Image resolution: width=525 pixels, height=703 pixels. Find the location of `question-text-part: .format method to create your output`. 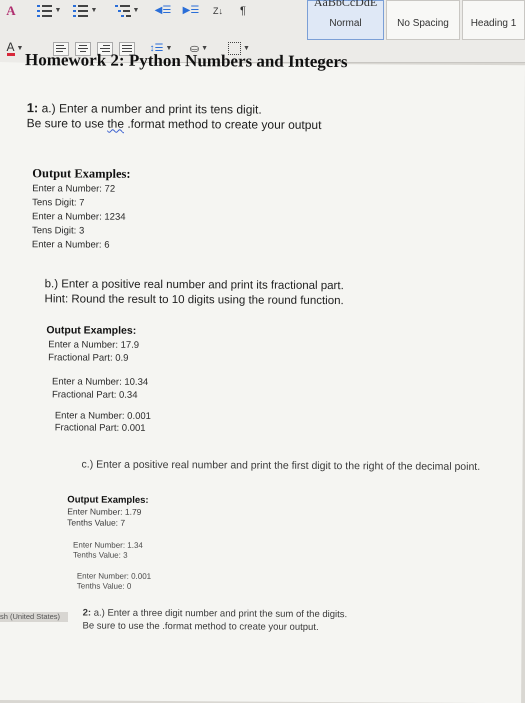

question-text-part: .format method to create your output is located at coordinates (222, 124).